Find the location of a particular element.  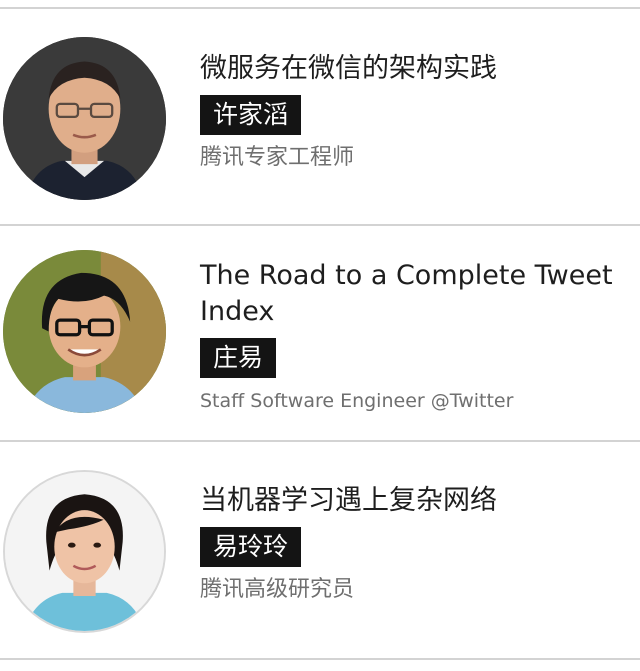

portrait-woman-icon is located at coordinates (84, 551).